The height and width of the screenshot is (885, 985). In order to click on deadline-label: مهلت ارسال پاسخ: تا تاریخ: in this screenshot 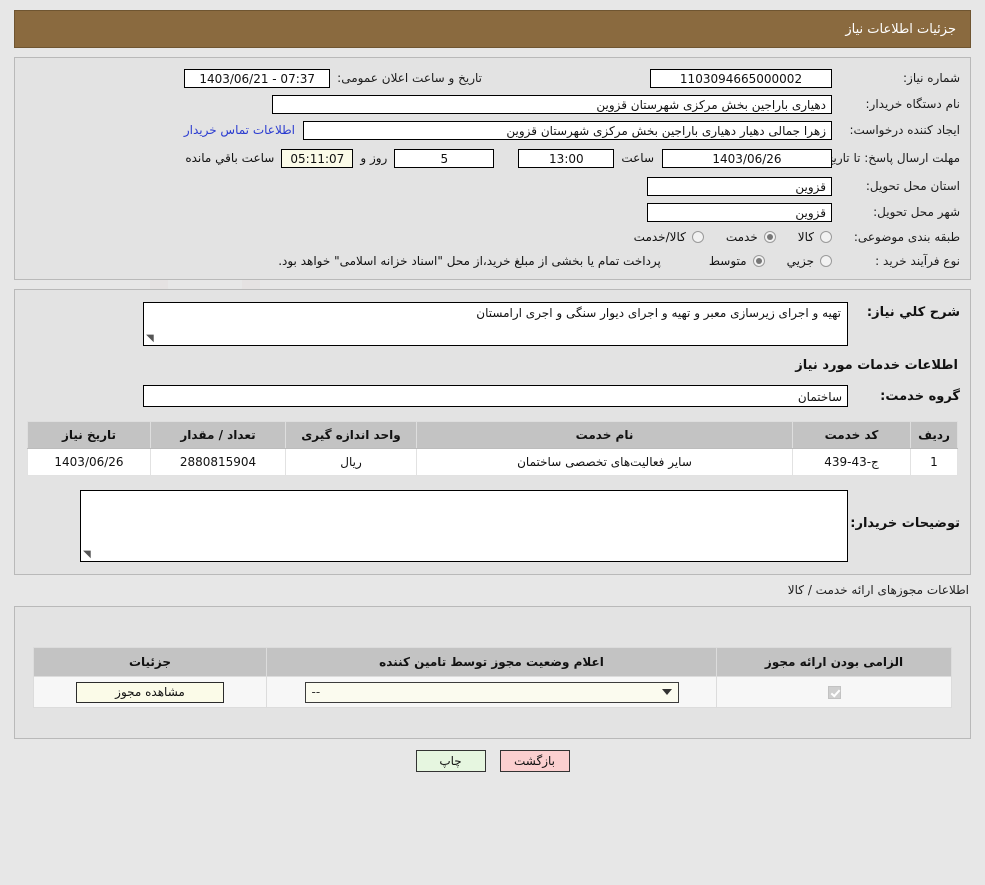, I will do `click(890, 157)`.